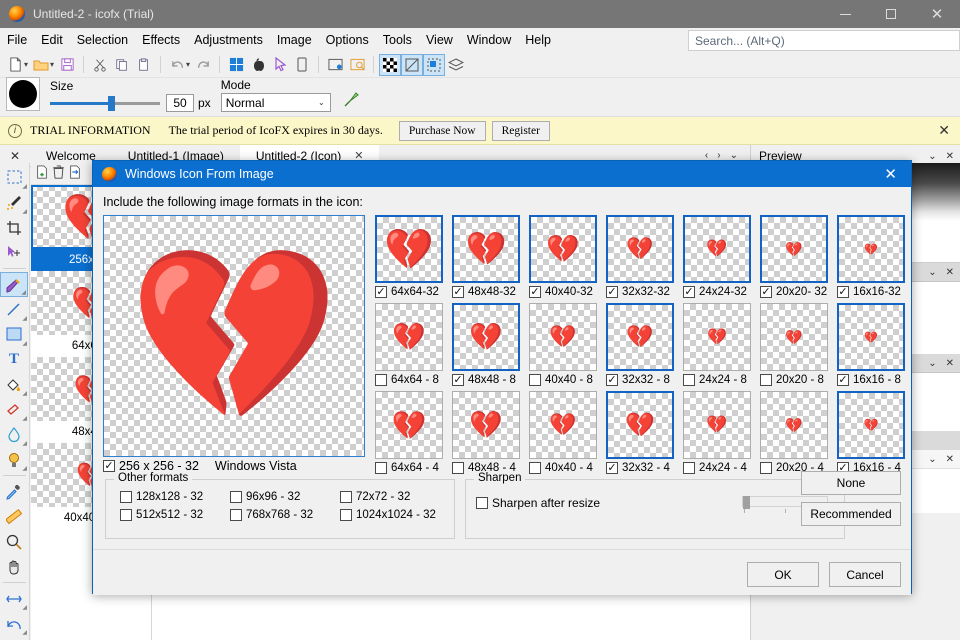  I want to click on size-input: 50, so click(180, 103).